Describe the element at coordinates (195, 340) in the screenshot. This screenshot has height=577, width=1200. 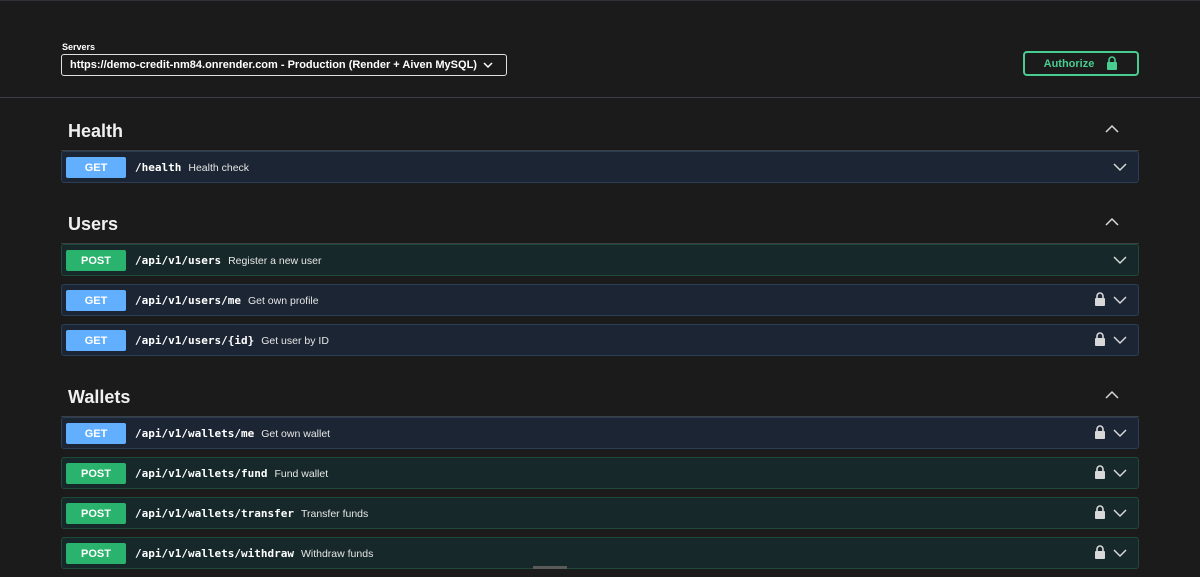
I see `path-text: /api/v1/users/{id}` at that location.